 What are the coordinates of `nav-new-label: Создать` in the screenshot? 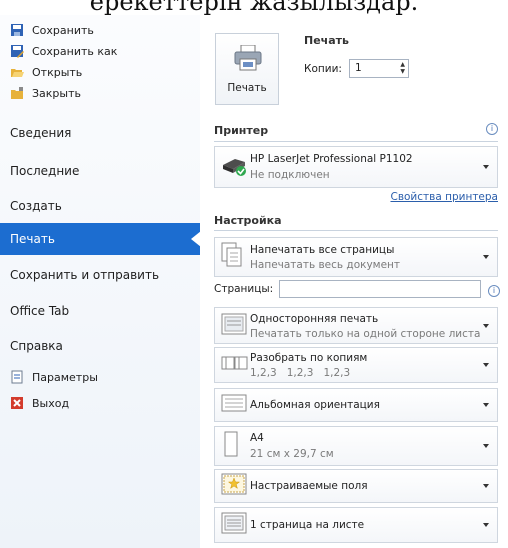 It's located at (36, 206).